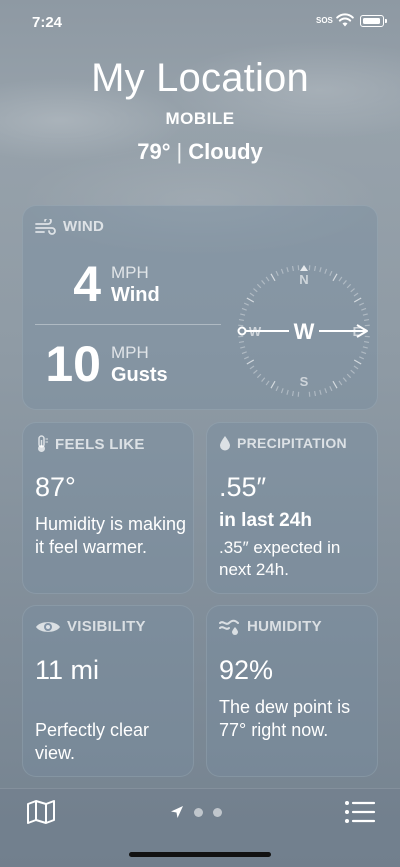  What do you see at coordinates (139, 375) in the screenshot?
I see `wind-gusts-label: Gusts` at bounding box center [139, 375].